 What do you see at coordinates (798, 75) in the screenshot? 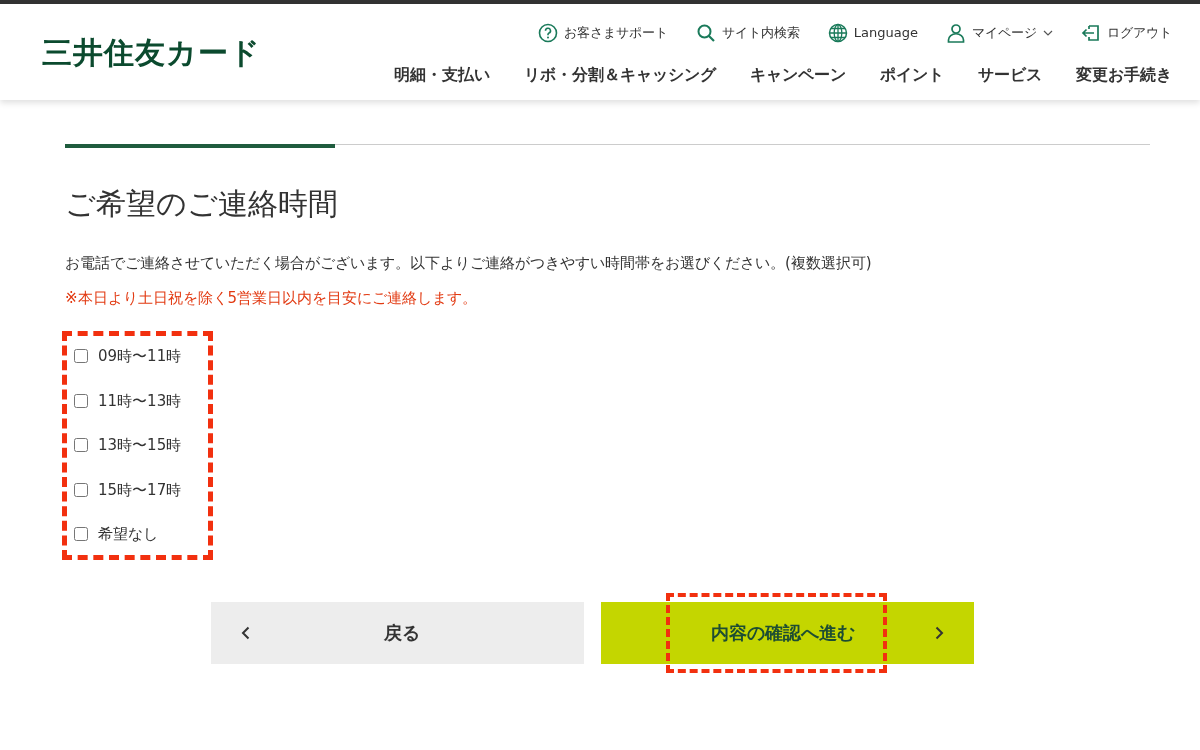
I see `nav-link: キャンペーン` at bounding box center [798, 75].